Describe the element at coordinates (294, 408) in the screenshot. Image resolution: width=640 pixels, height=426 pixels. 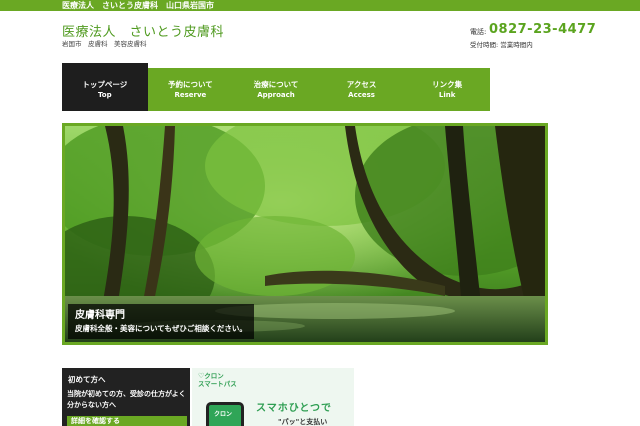
I see `banner-headline: スマホひとつで` at that location.